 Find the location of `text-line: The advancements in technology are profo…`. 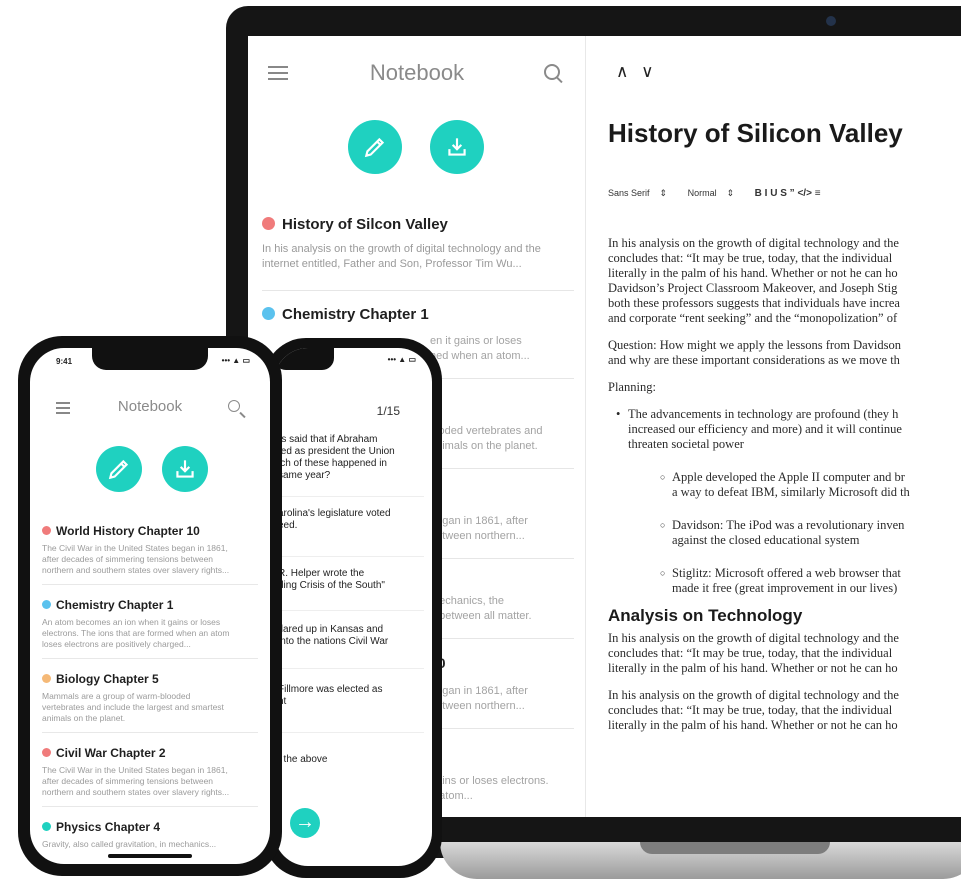

text-line: The advancements in technology are profo… is located at coordinates (763, 414).